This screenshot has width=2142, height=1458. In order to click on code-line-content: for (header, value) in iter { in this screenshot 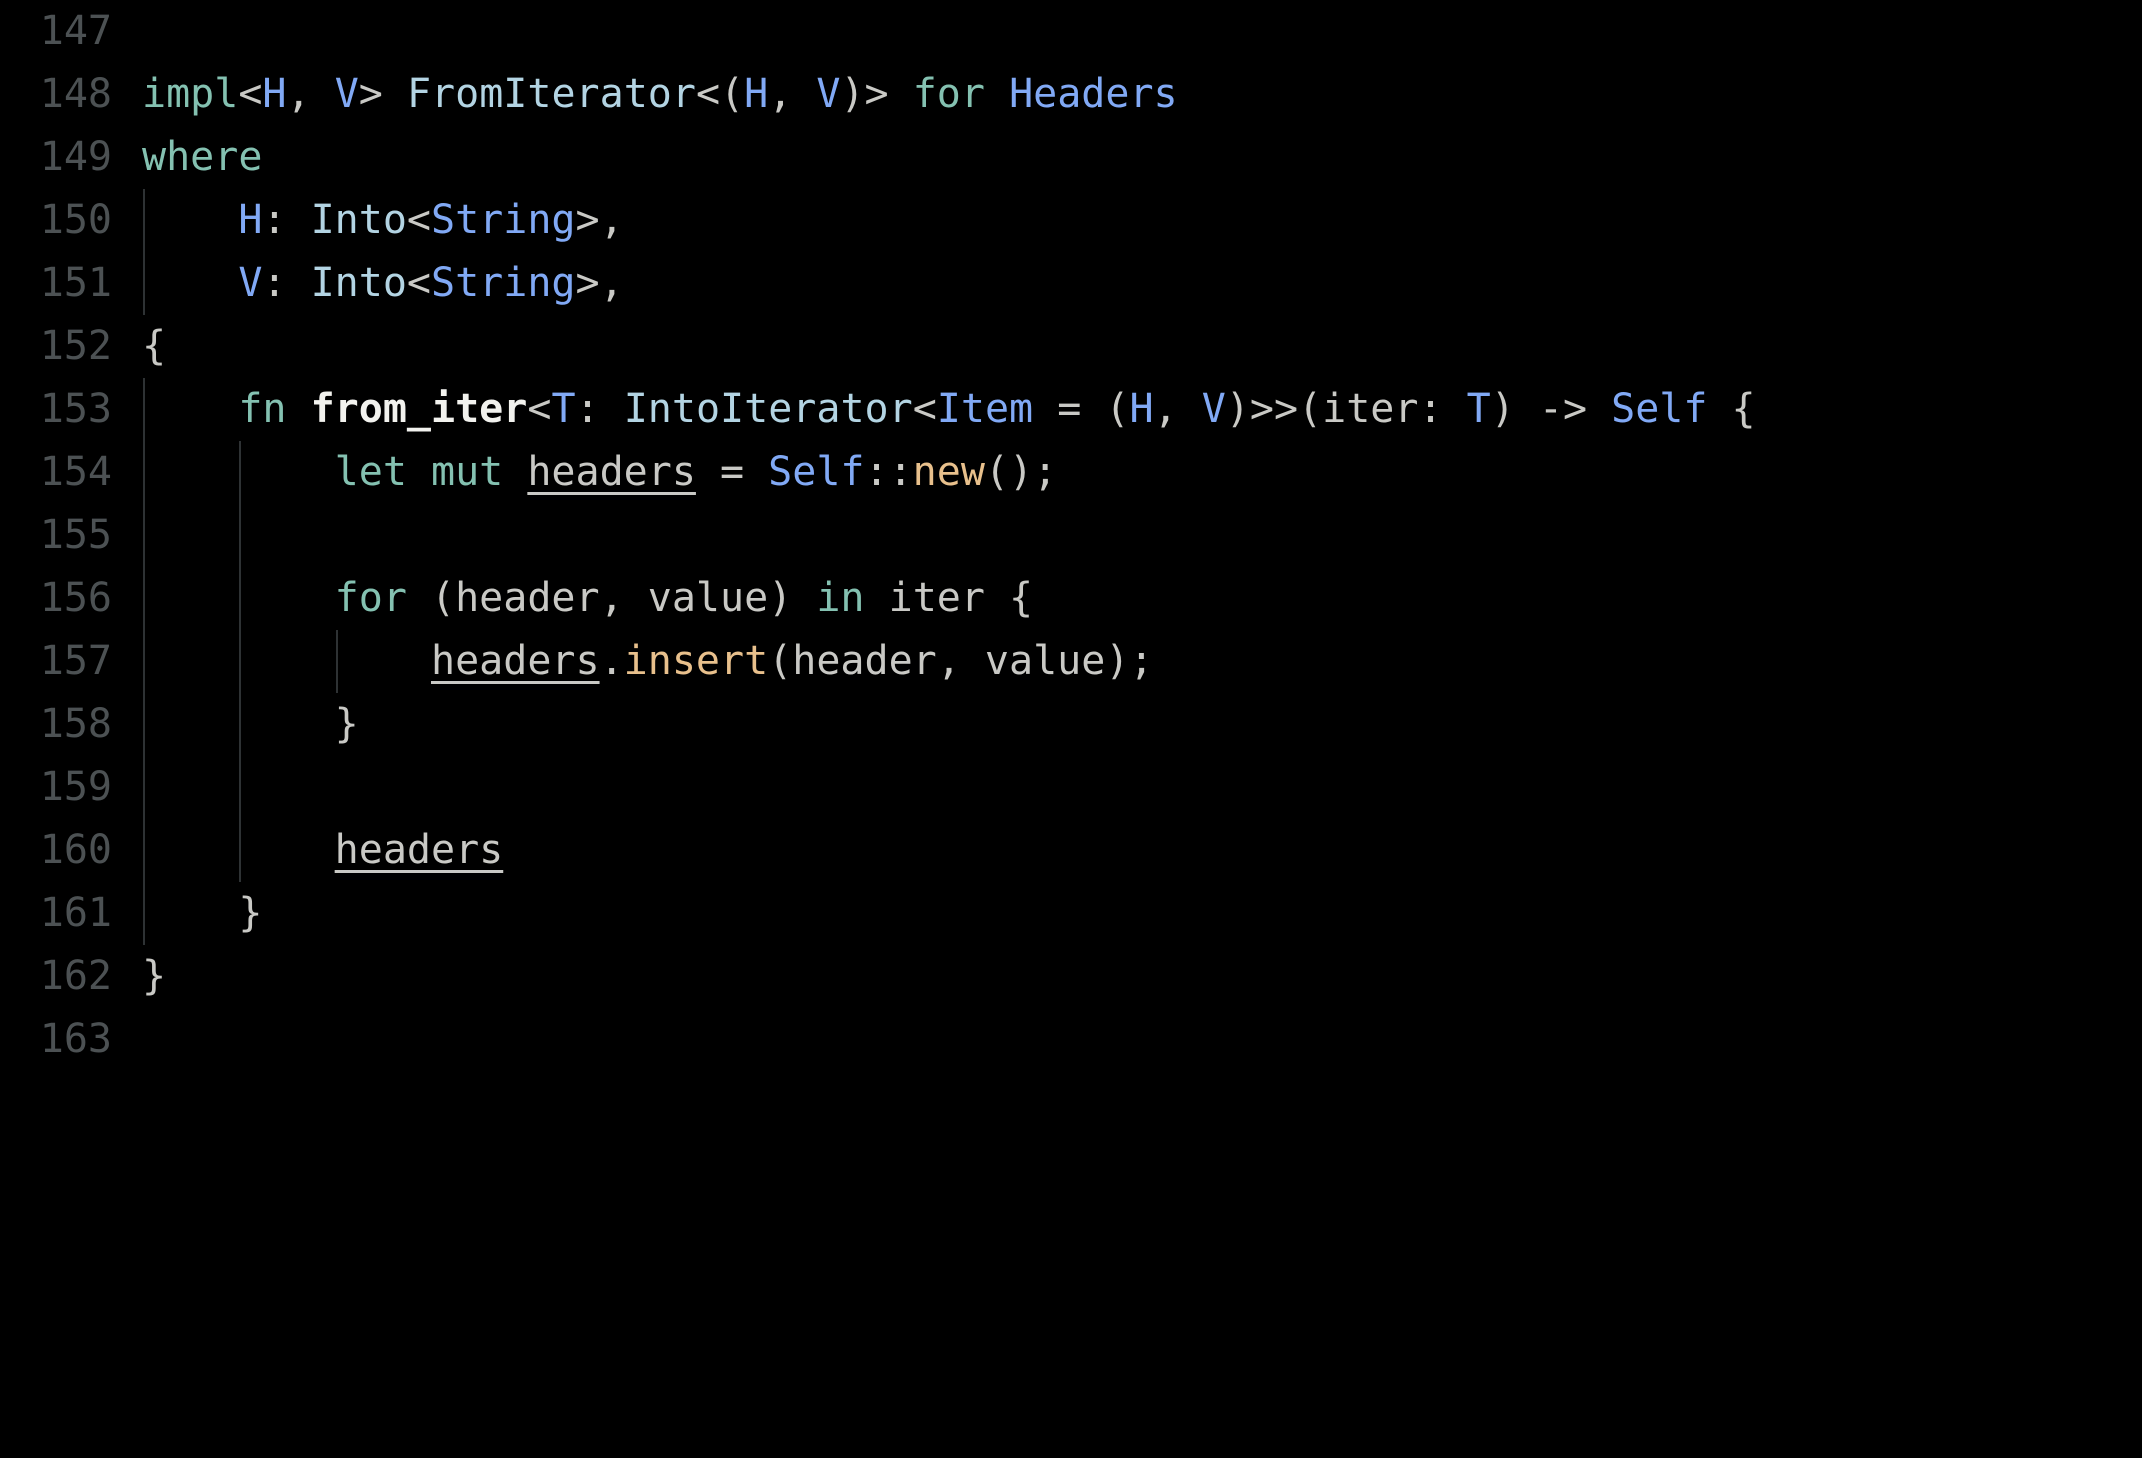, I will do `click(587, 598)`.